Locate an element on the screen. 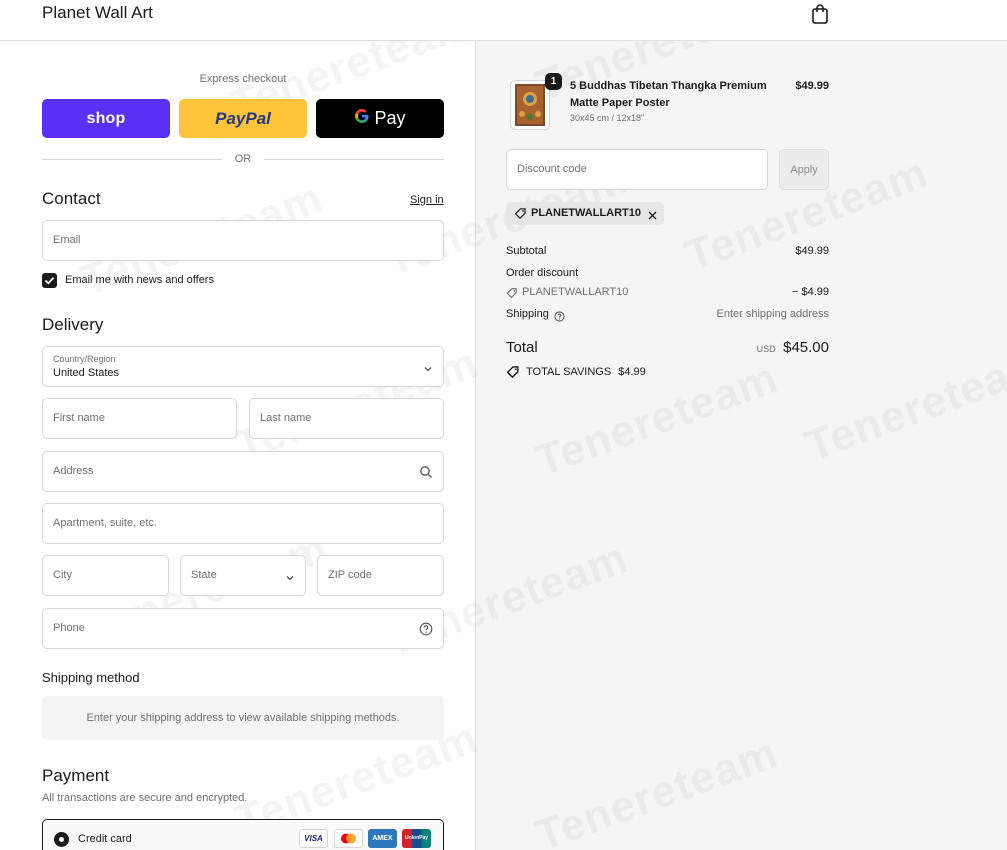 Image resolution: width=1007 pixels, height=850 pixels. express-checkout-title: Express checkout is located at coordinates (243, 79).